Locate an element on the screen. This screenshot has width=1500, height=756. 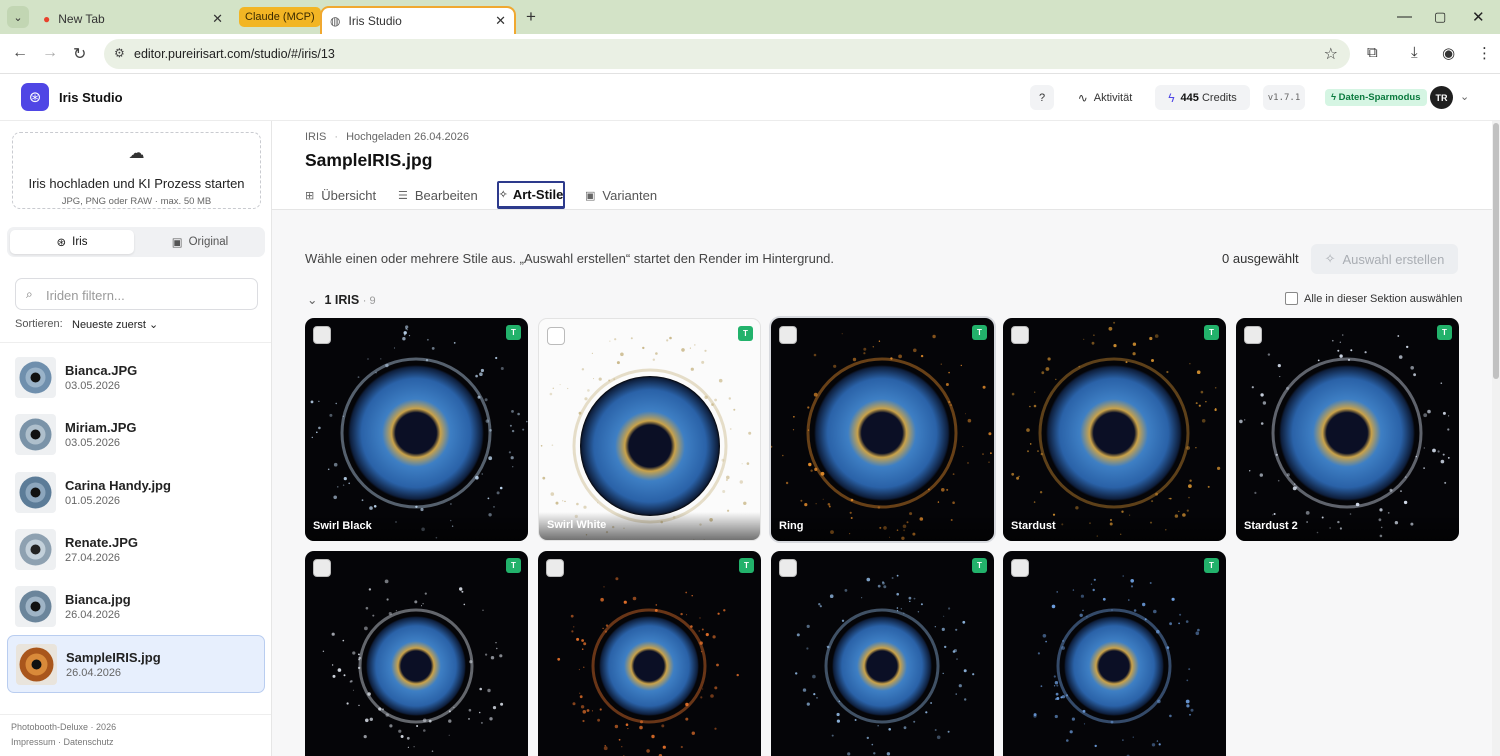
credits-value: 445 is located at coordinates (1189, 97).